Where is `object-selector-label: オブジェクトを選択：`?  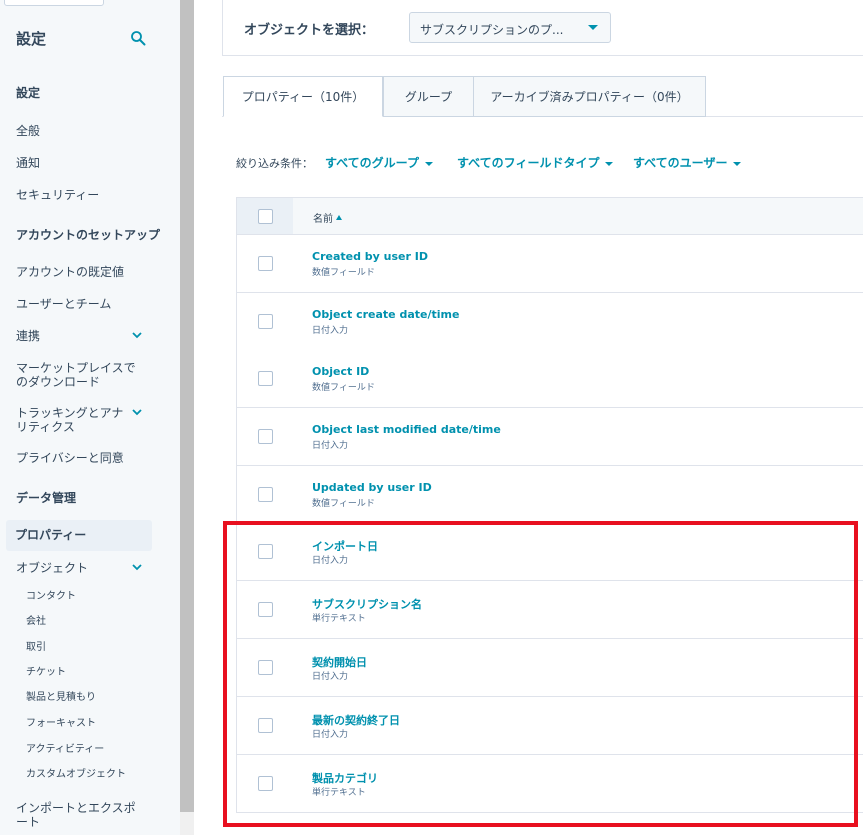
object-selector-label: オブジェクトを選択： is located at coordinates (309, 30).